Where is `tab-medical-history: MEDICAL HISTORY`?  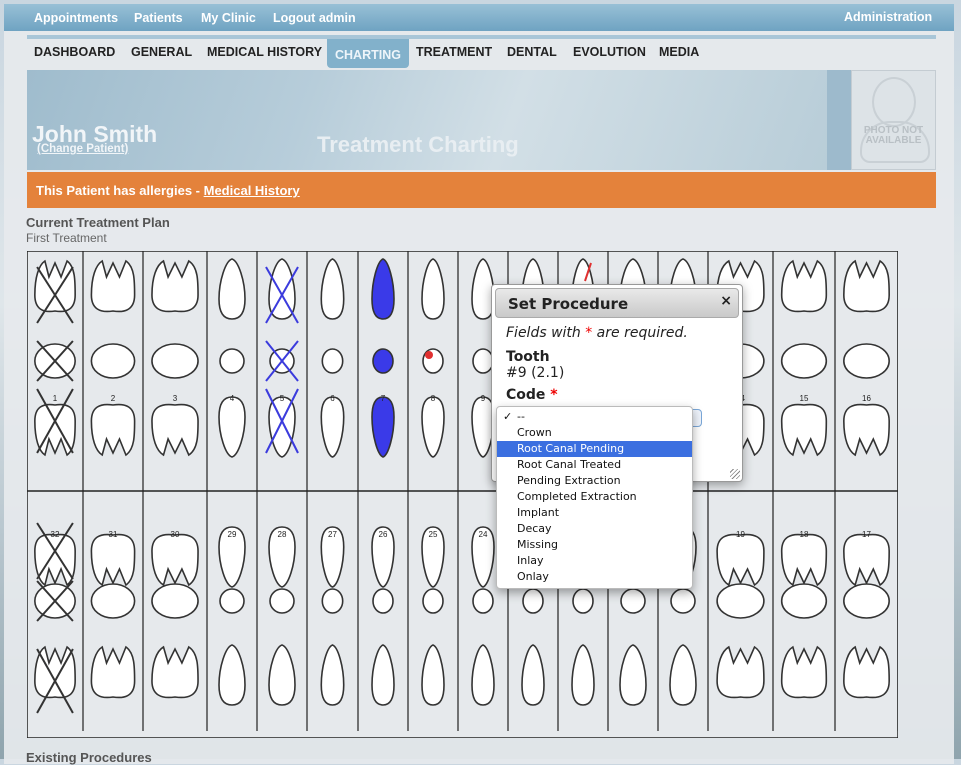
tab-medical-history: MEDICAL HISTORY is located at coordinates (264, 52).